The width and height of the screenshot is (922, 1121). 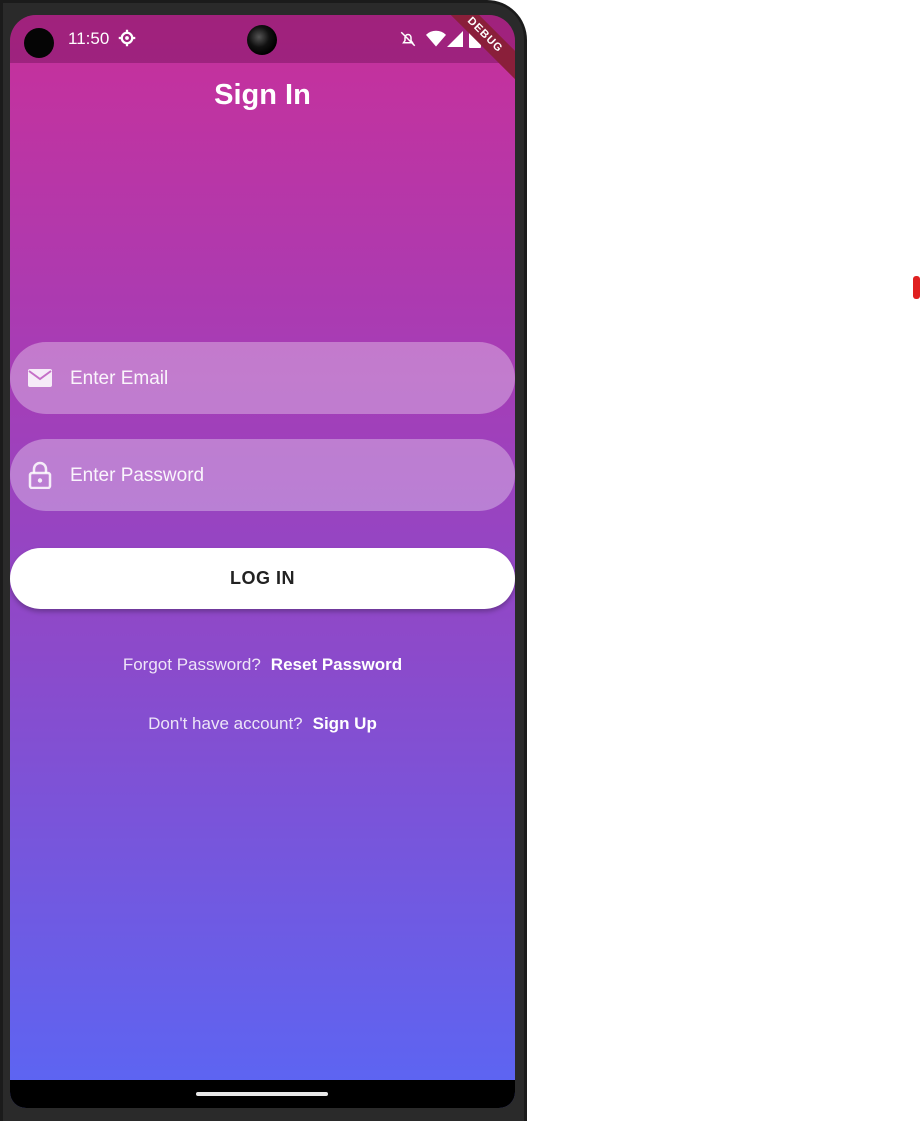 I want to click on bell-off-icon, so click(x=408, y=39).